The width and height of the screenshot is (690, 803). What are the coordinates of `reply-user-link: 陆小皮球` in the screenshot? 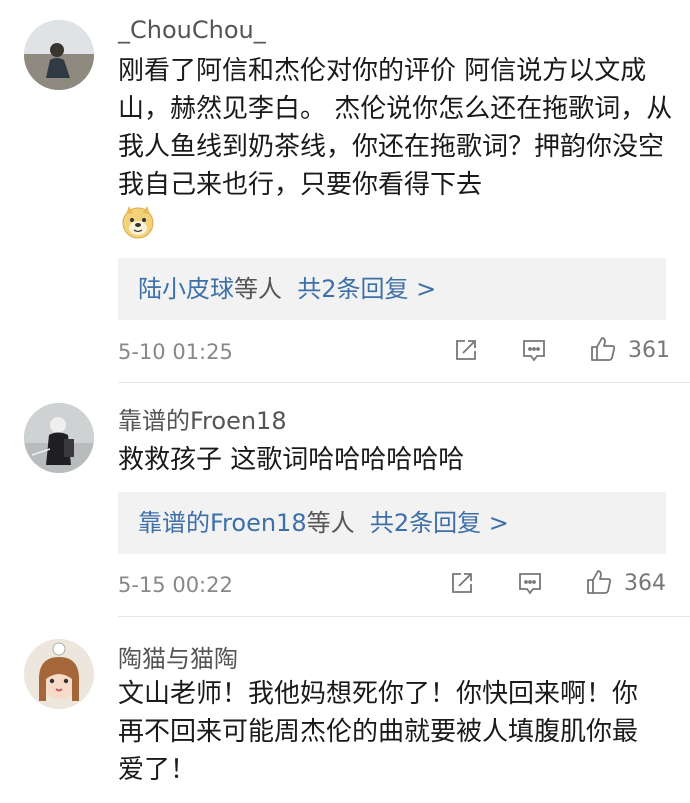 It's located at (186, 289).